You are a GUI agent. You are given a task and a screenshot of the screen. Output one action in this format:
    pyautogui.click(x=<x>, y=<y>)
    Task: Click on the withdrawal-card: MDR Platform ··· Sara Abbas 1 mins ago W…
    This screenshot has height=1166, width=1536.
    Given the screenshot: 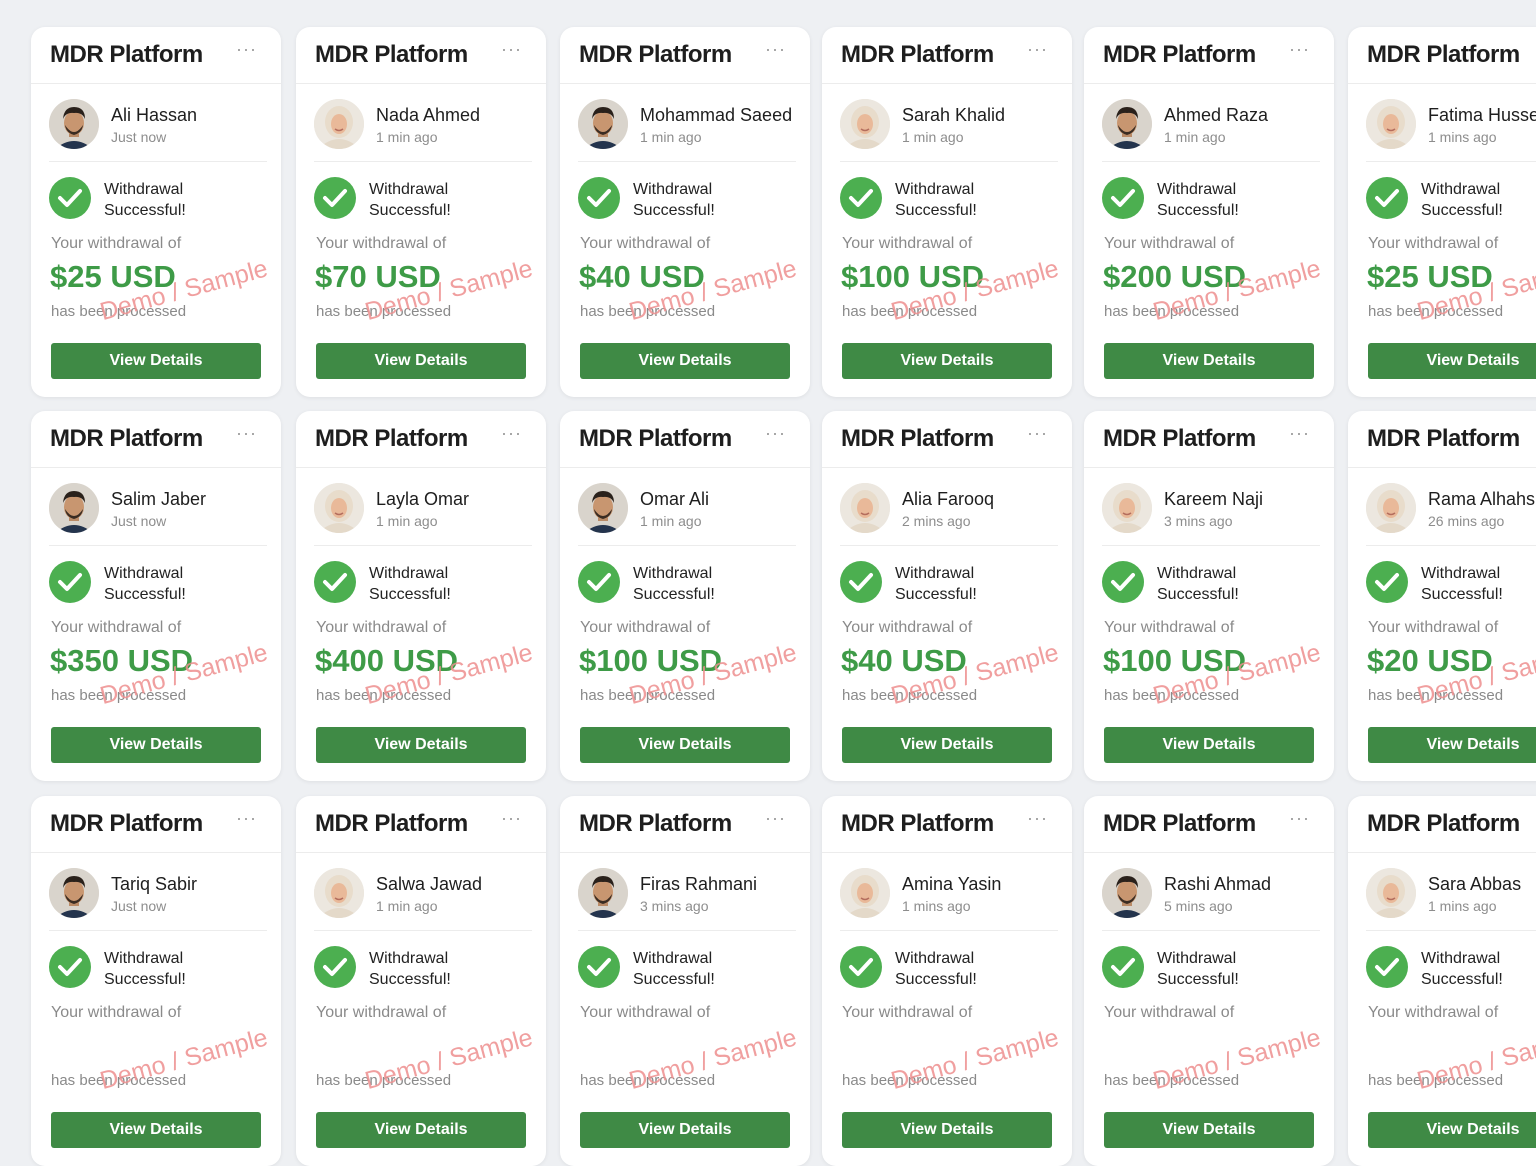 What is the action you would take?
    pyautogui.click(x=1442, y=981)
    